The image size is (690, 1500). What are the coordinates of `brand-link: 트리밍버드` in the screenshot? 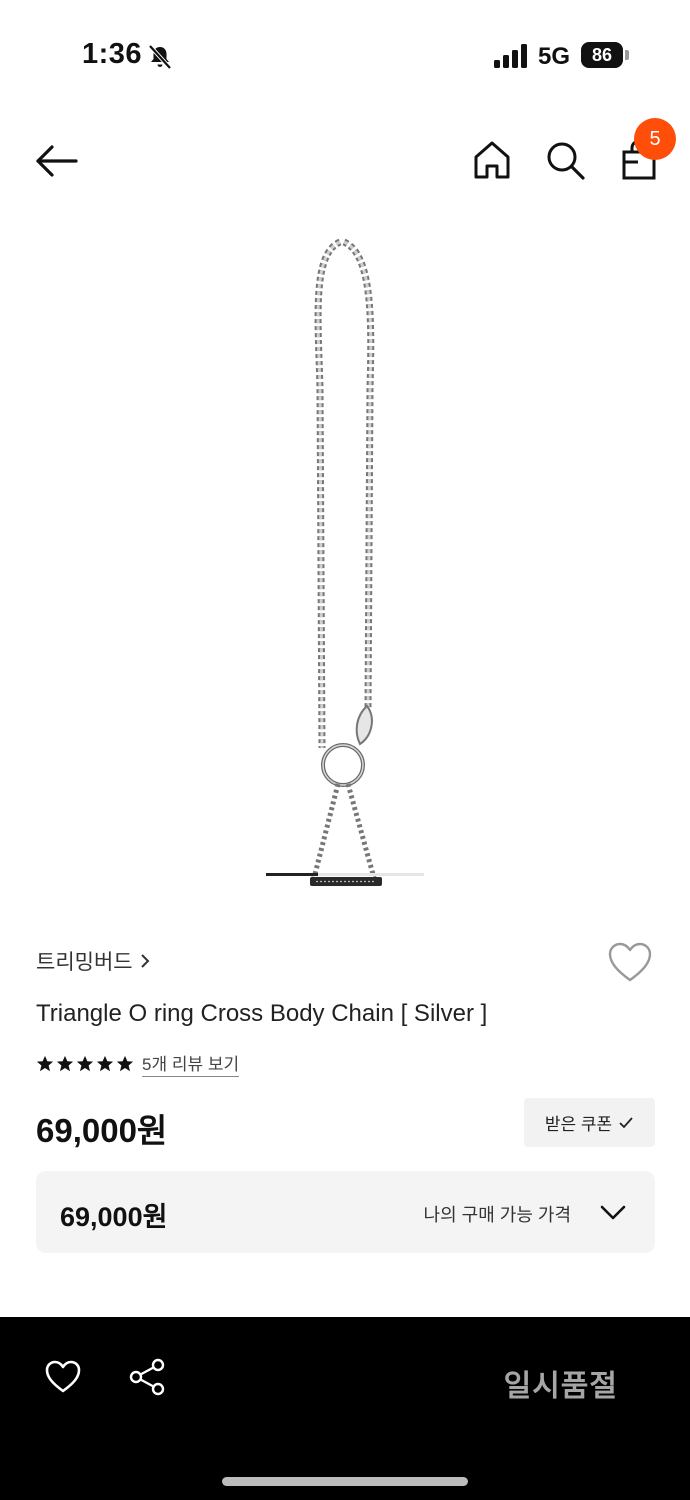 It's located at (93, 961).